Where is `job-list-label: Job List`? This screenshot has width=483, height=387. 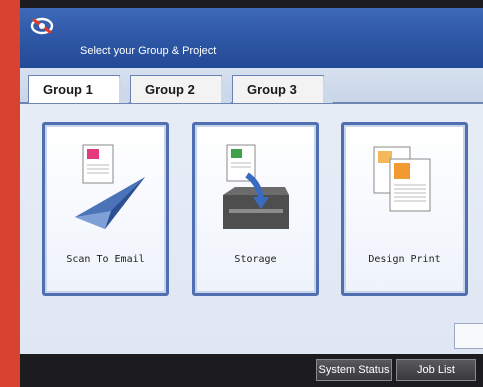
job-list-label: Job List is located at coordinates (436, 370).